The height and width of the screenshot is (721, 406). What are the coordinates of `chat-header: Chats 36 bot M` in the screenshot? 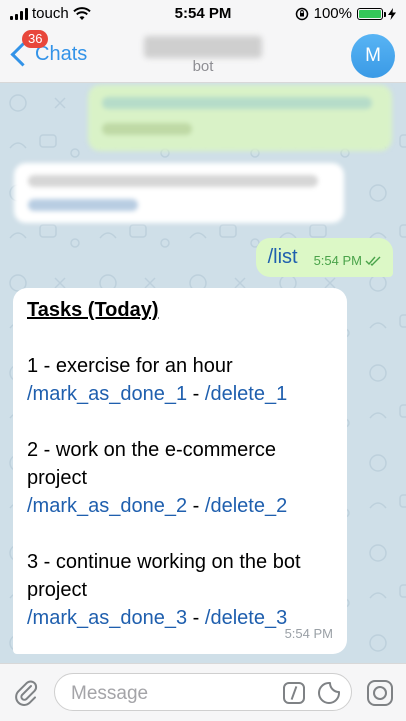 It's located at (203, 56).